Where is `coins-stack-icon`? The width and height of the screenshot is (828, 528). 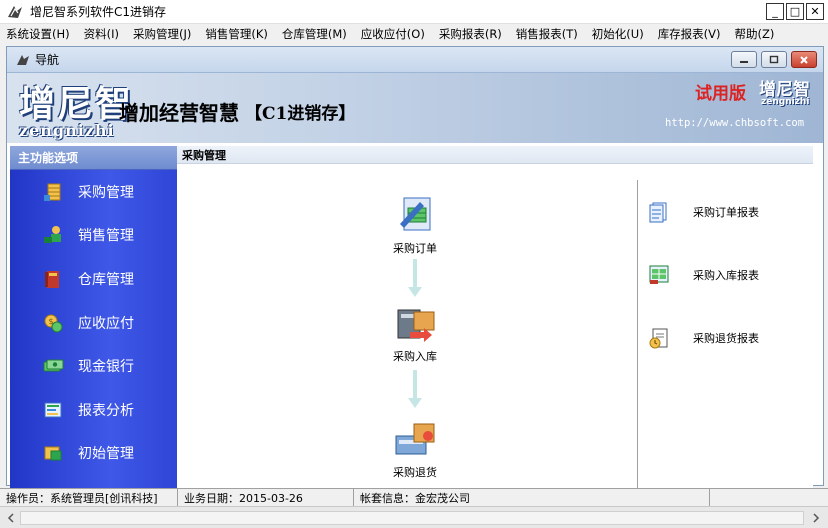 coins-stack-icon is located at coordinates (52, 192).